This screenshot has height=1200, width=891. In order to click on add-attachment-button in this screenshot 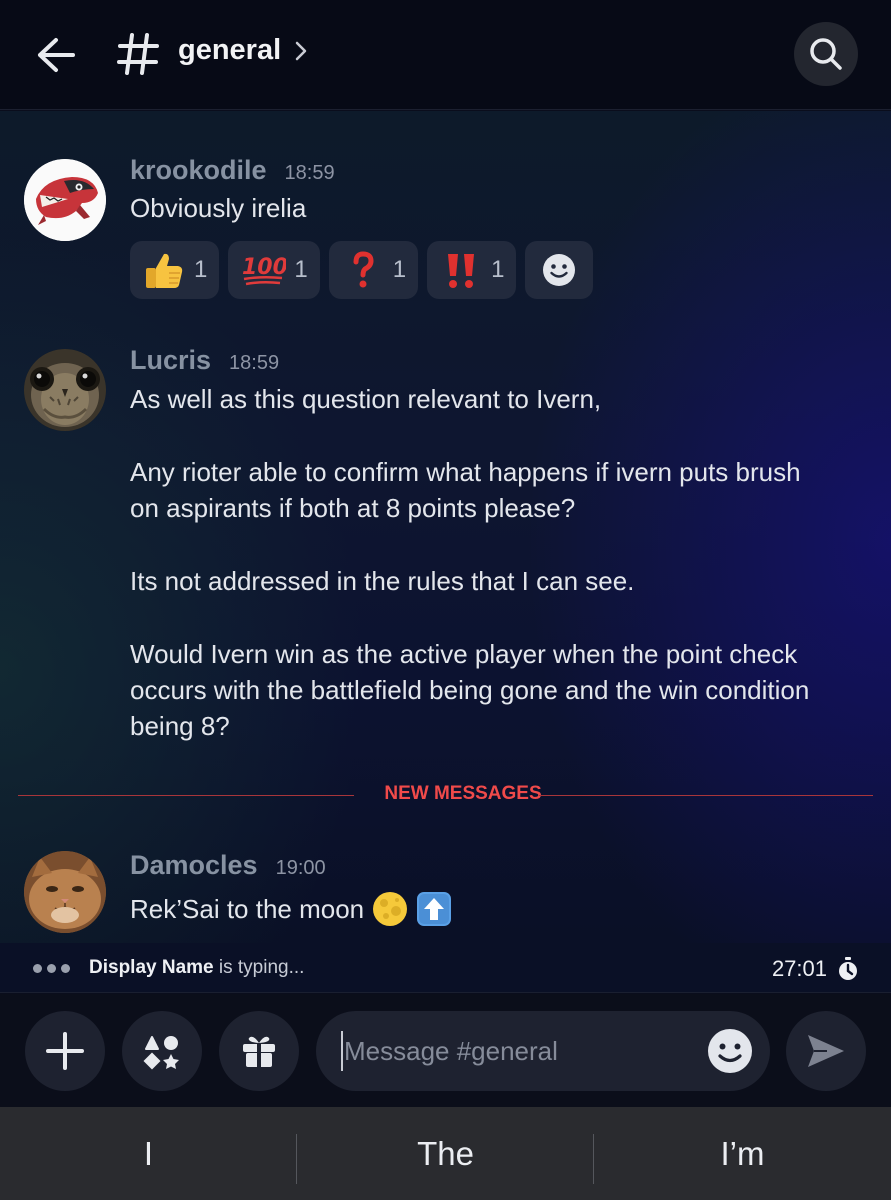, I will do `click(65, 1051)`.